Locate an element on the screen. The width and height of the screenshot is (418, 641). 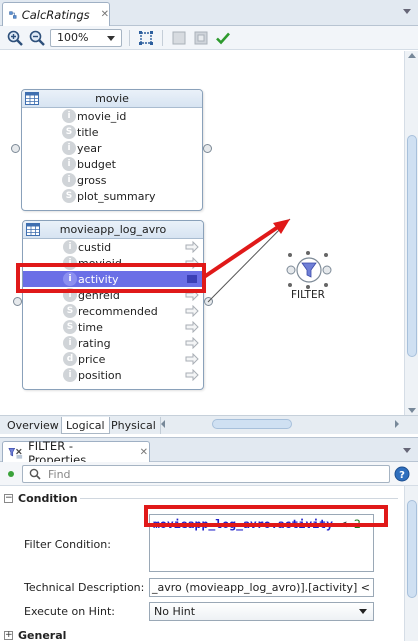
condition-section-header: − Condition is located at coordinates (41, 498).